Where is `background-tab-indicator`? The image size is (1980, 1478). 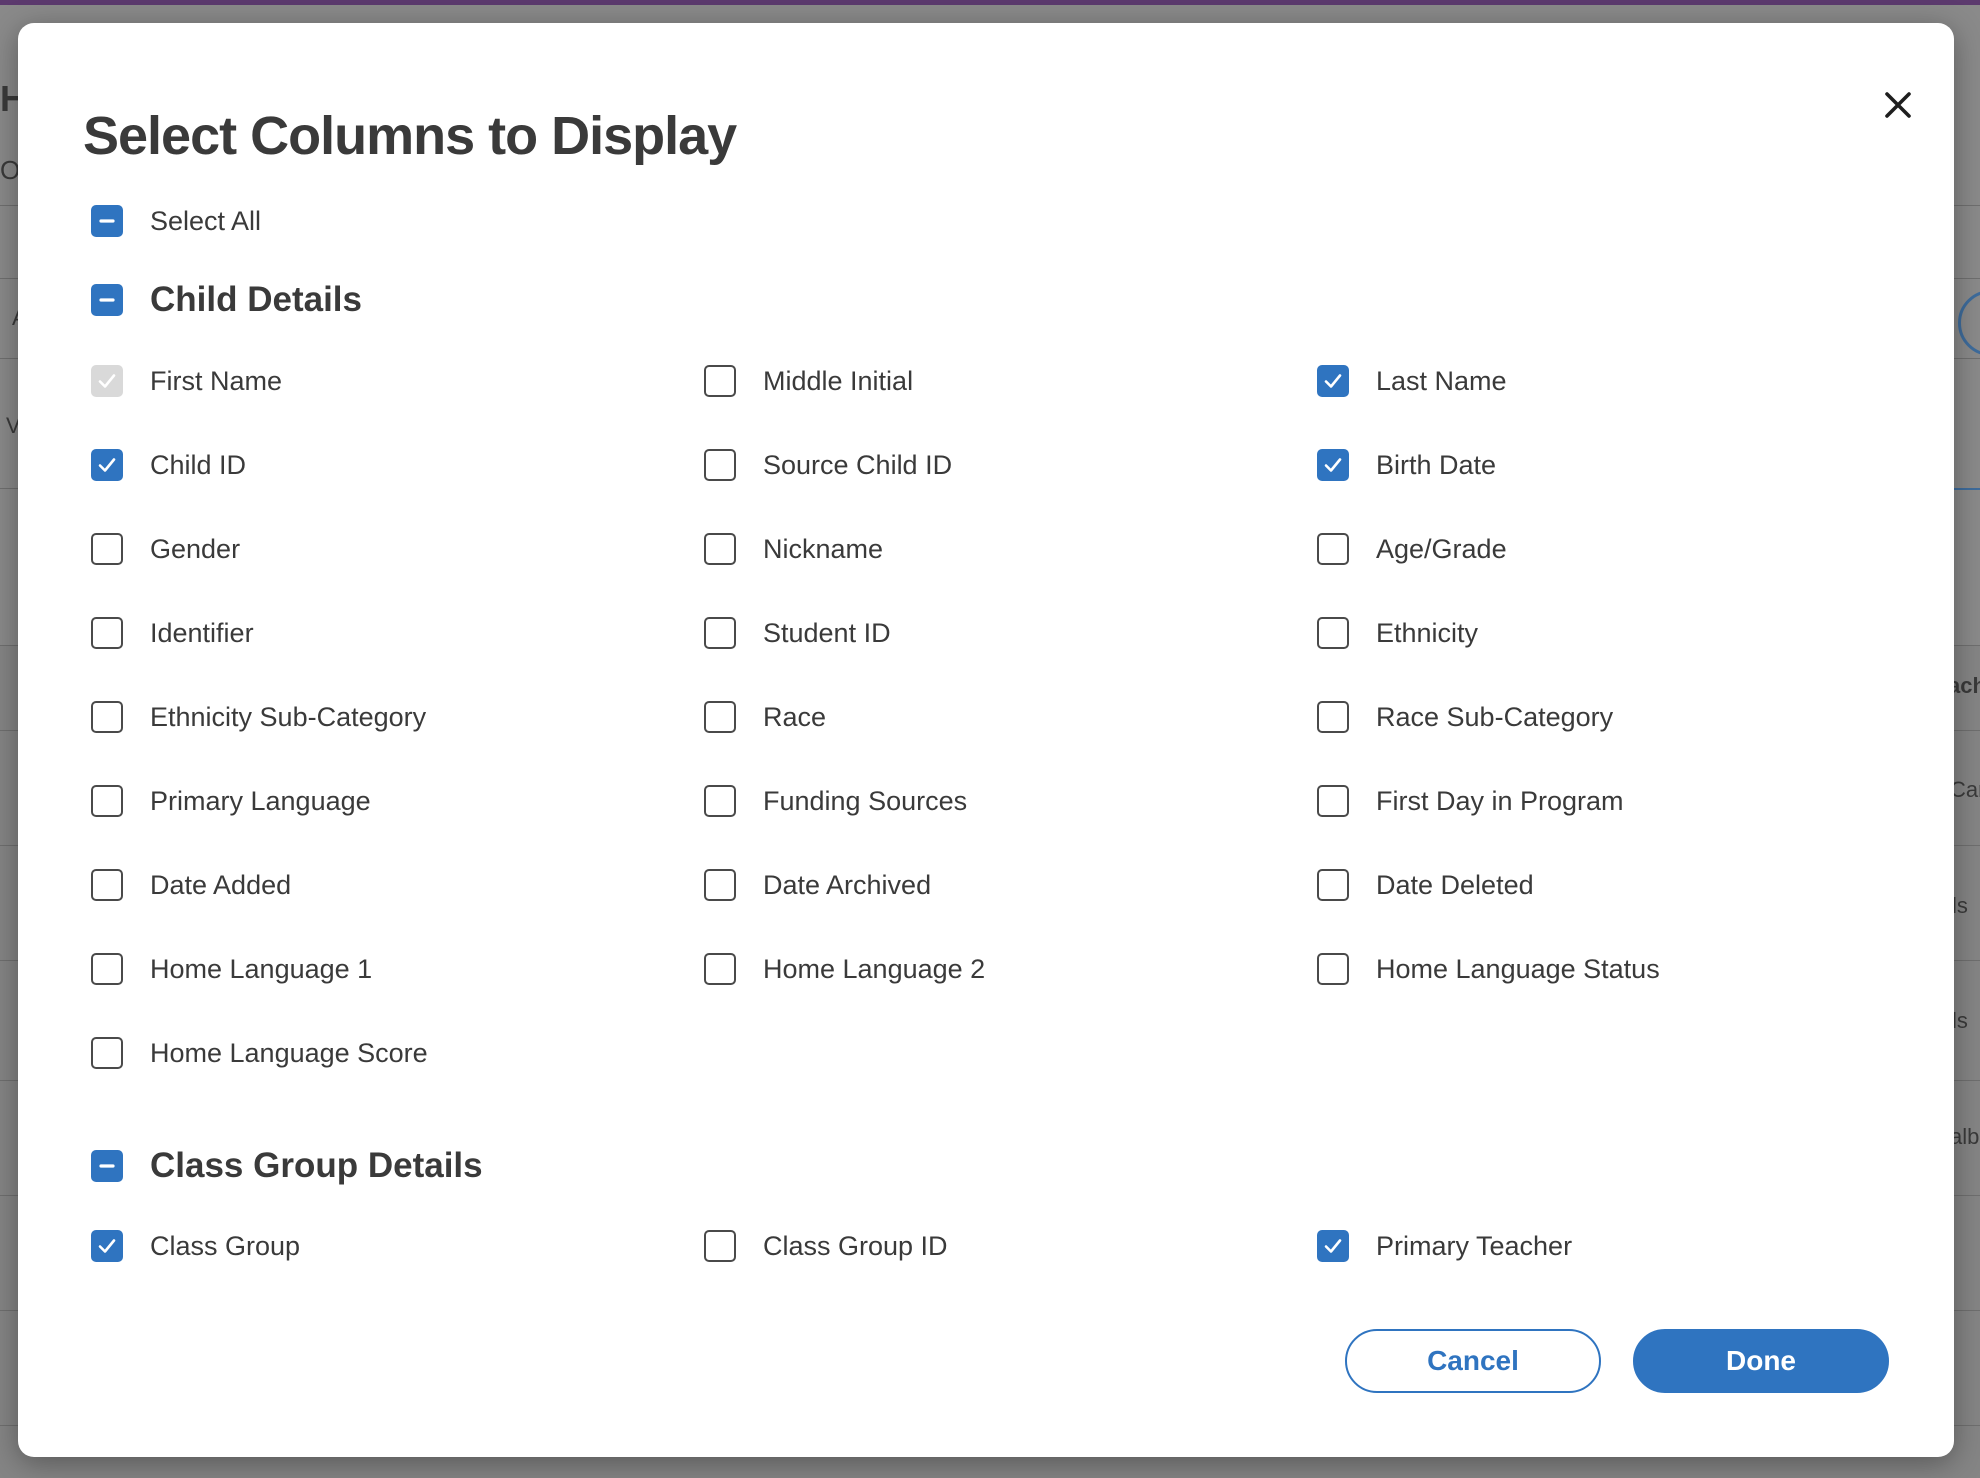
background-tab-indicator is located at coordinates (1965, 489).